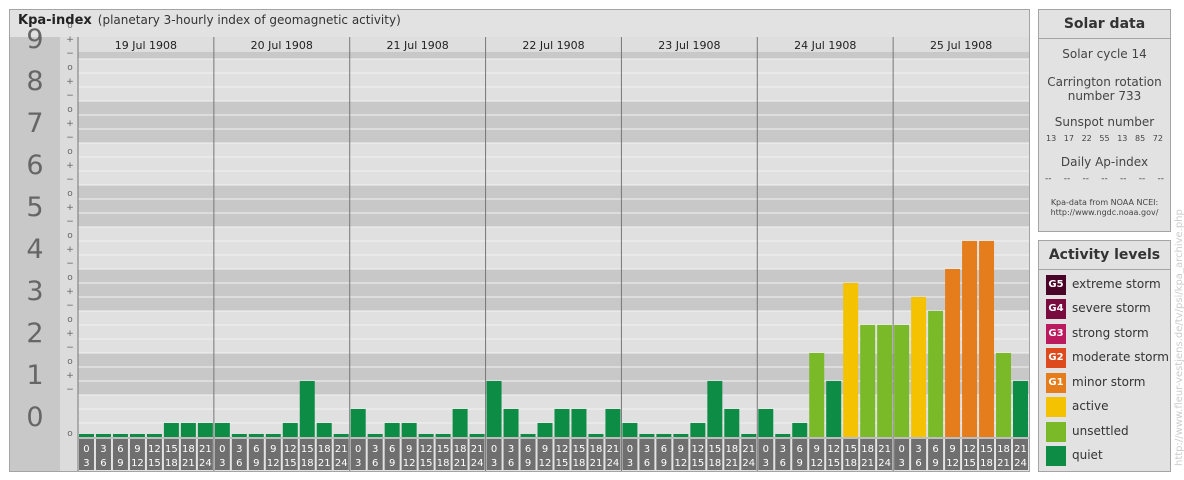 The height and width of the screenshot is (480, 1184). I want to click on hour-label-start: 12, so click(969, 449).